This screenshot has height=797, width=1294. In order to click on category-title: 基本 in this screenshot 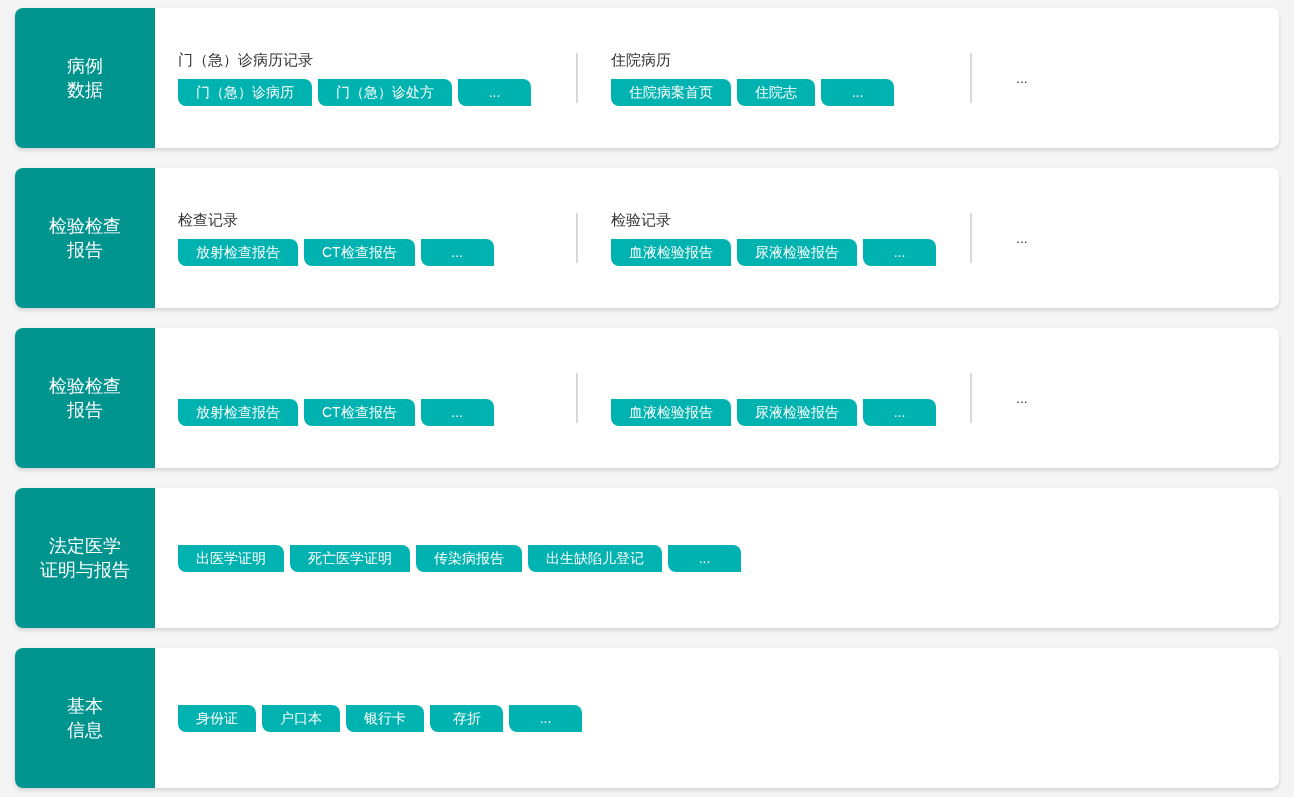, I will do `click(85, 706)`.